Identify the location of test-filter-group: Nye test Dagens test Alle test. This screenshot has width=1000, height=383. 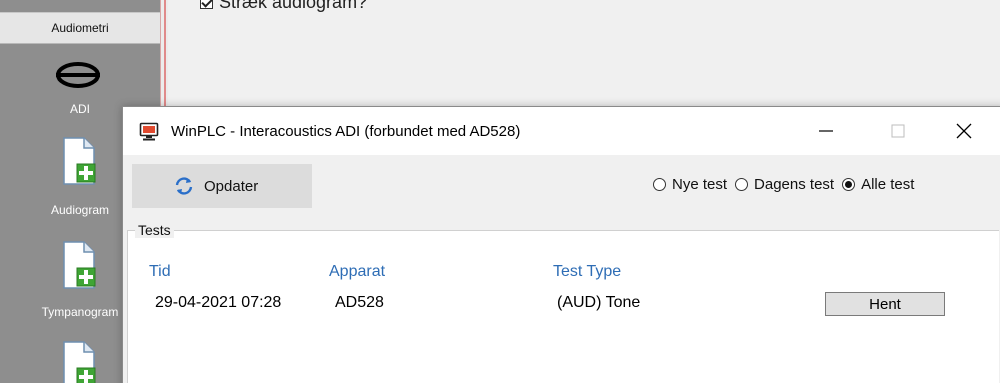
(787, 184).